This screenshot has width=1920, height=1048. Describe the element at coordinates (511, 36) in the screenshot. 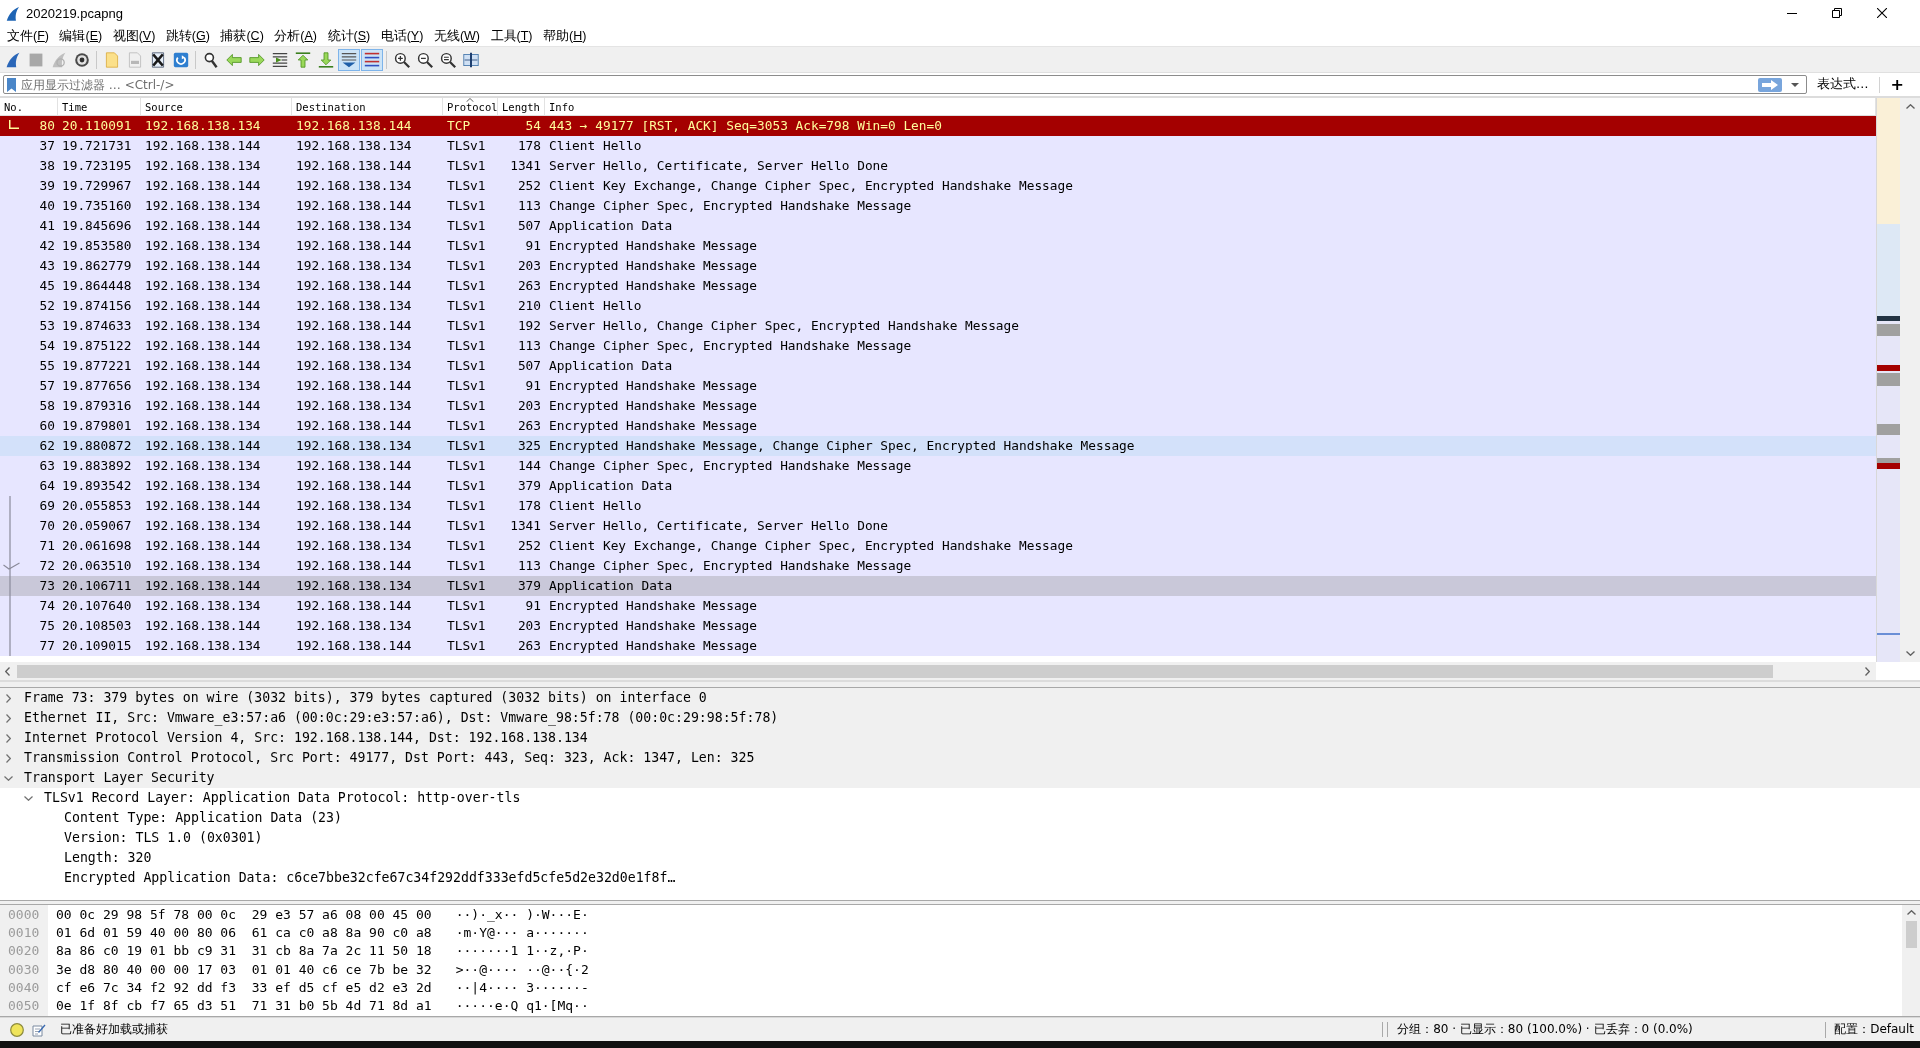

I see `menu-item: 工具(T)` at that location.